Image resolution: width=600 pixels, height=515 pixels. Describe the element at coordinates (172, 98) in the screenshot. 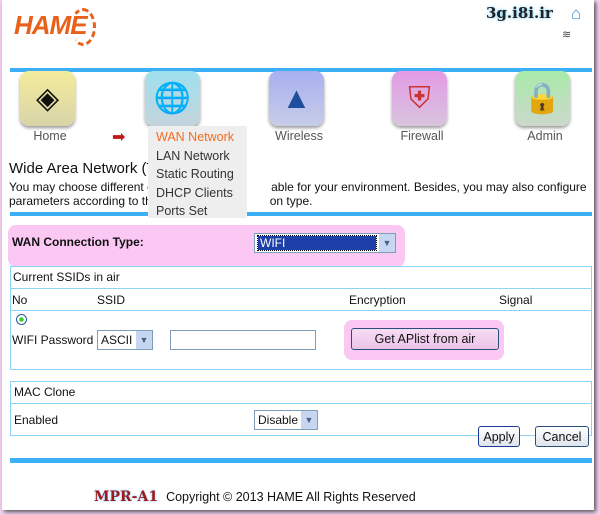

I see `nav-network-icon: 🌐` at that location.